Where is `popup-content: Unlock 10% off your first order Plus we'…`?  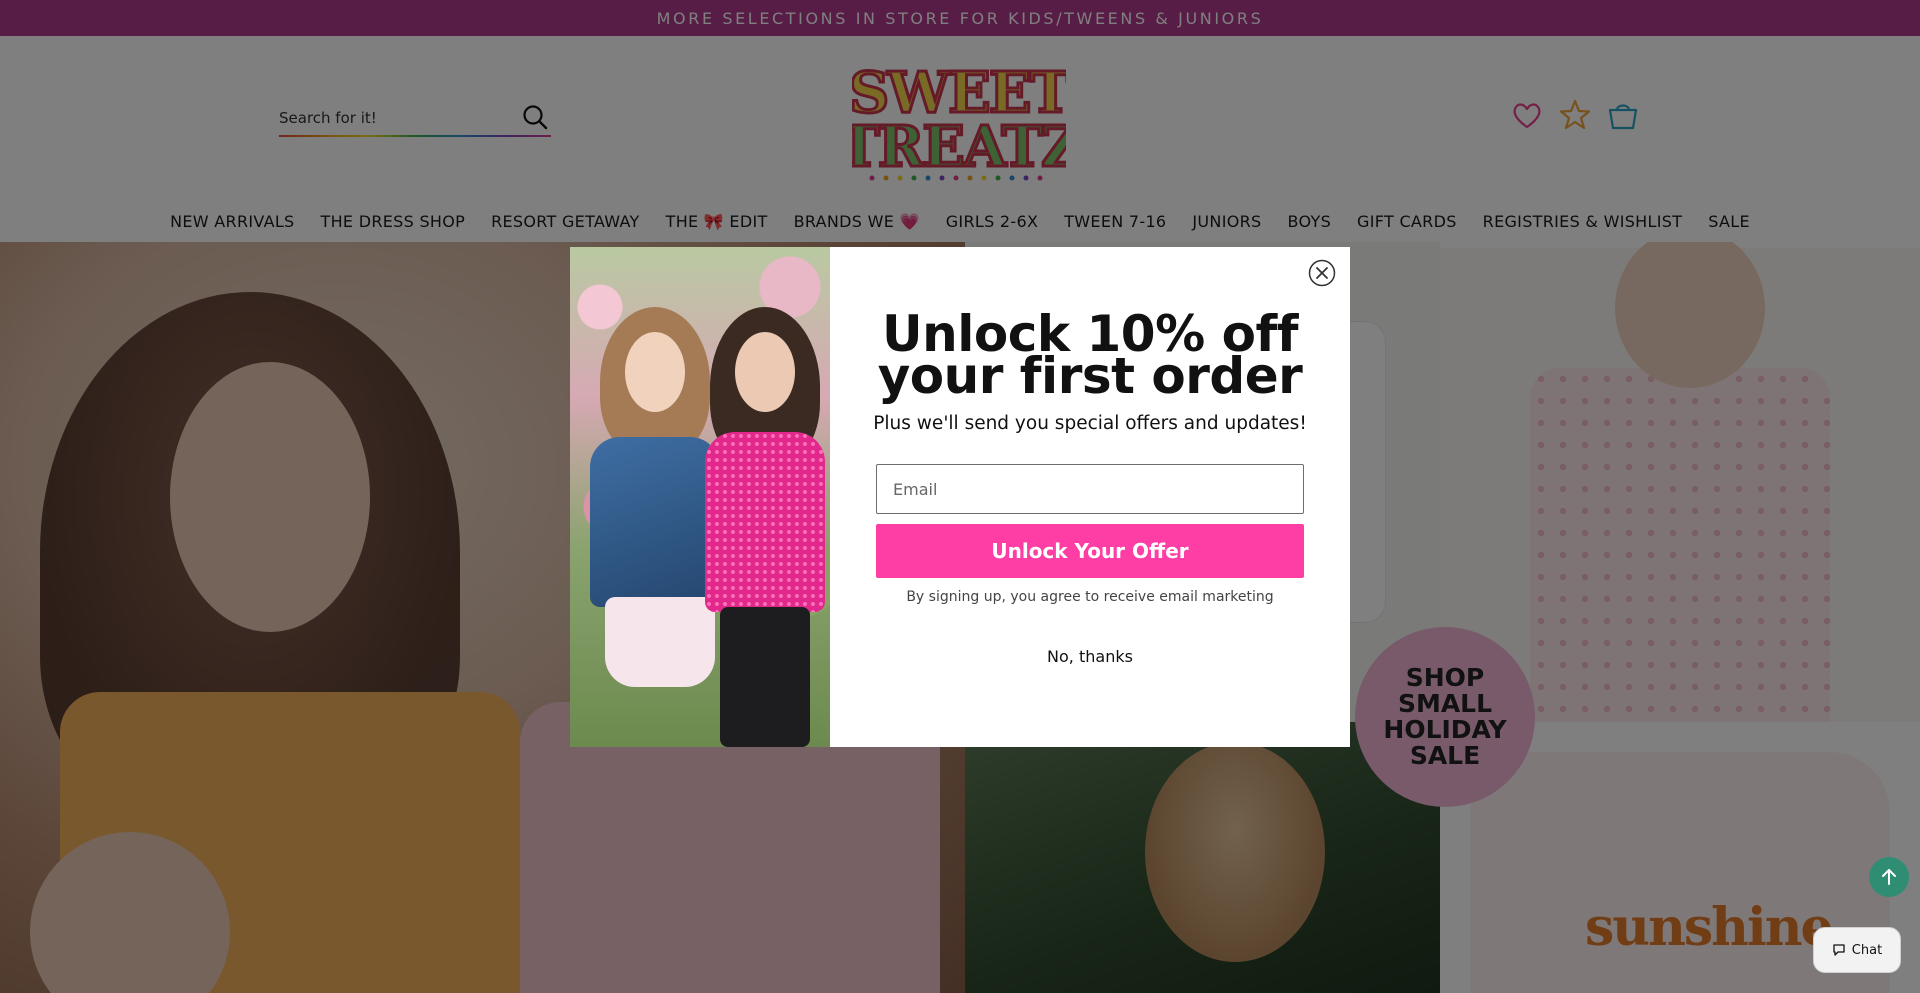 popup-content: Unlock 10% off your first order Plus we'… is located at coordinates (1090, 497).